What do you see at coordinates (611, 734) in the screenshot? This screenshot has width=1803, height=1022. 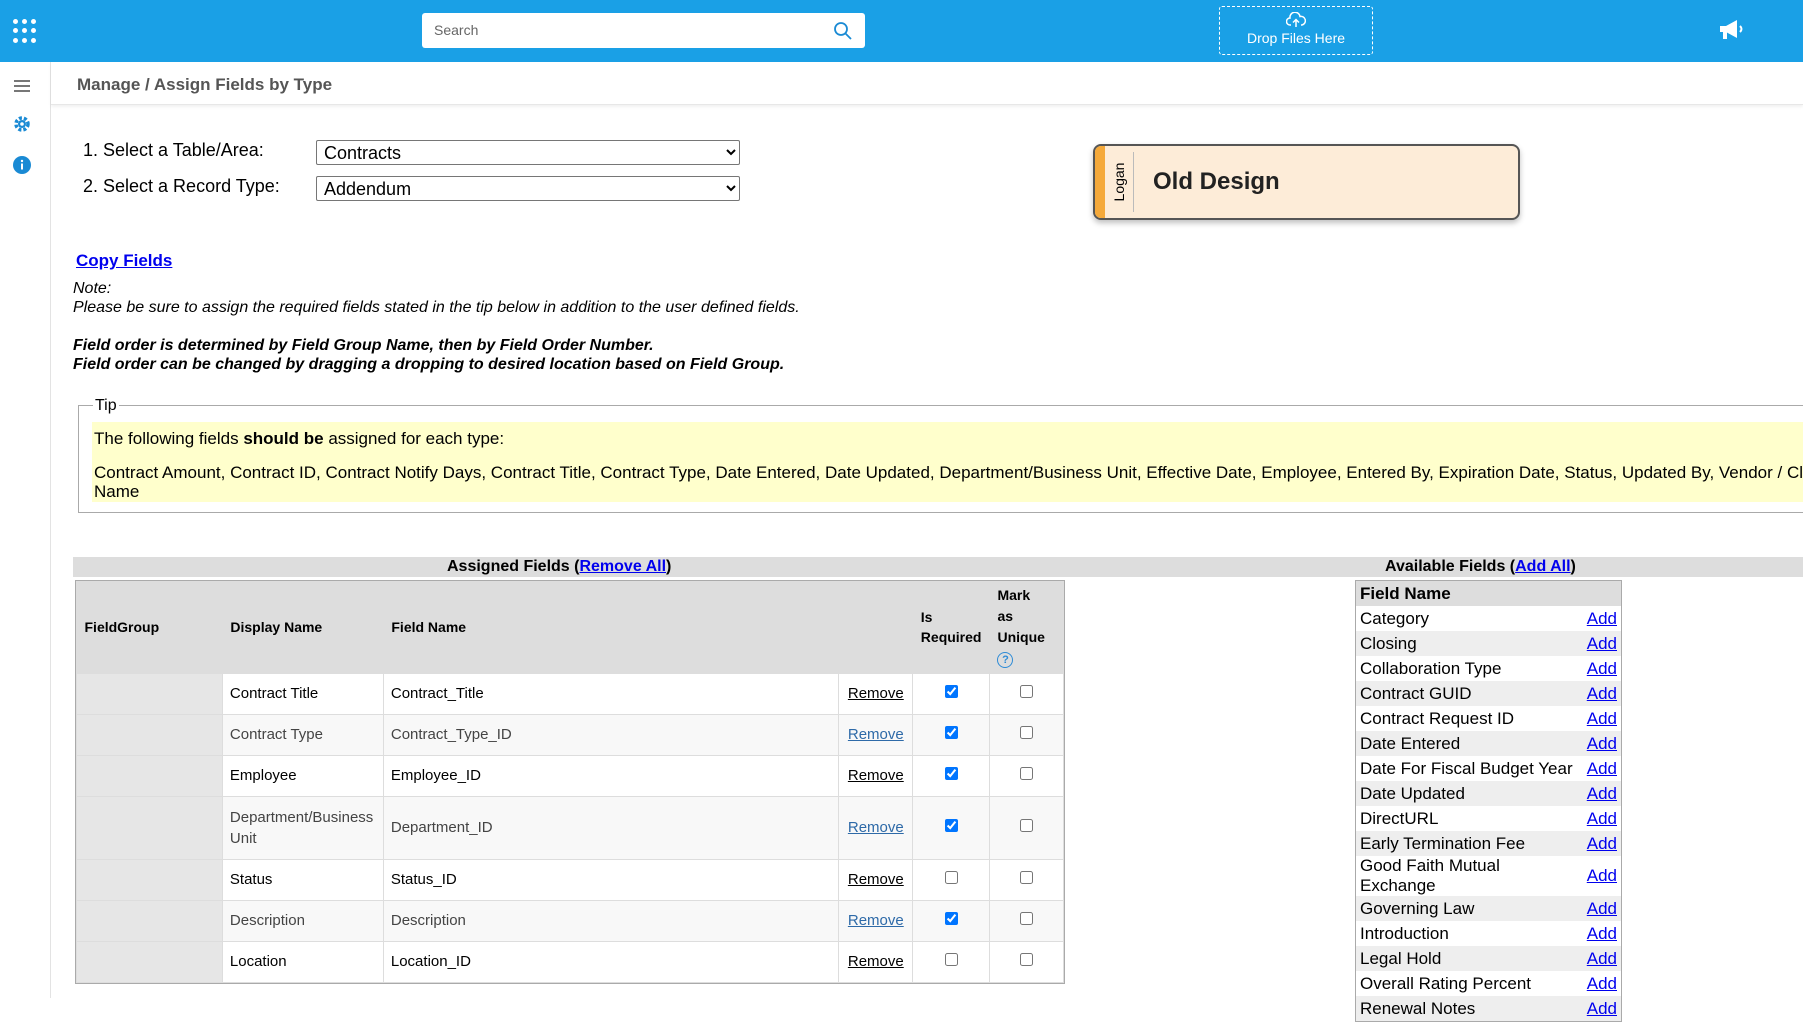 I see `field-name-cell: Contract_Type_ID` at bounding box center [611, 734].